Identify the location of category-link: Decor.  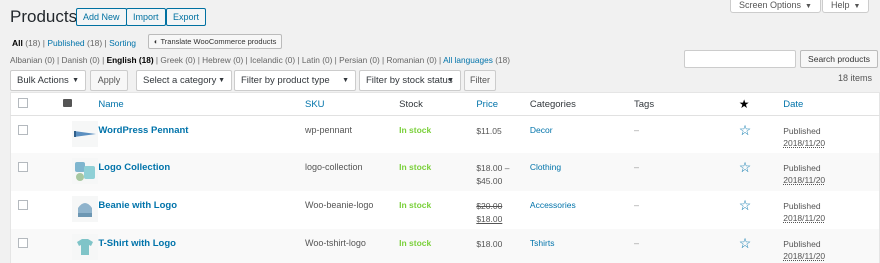
(541, 130).